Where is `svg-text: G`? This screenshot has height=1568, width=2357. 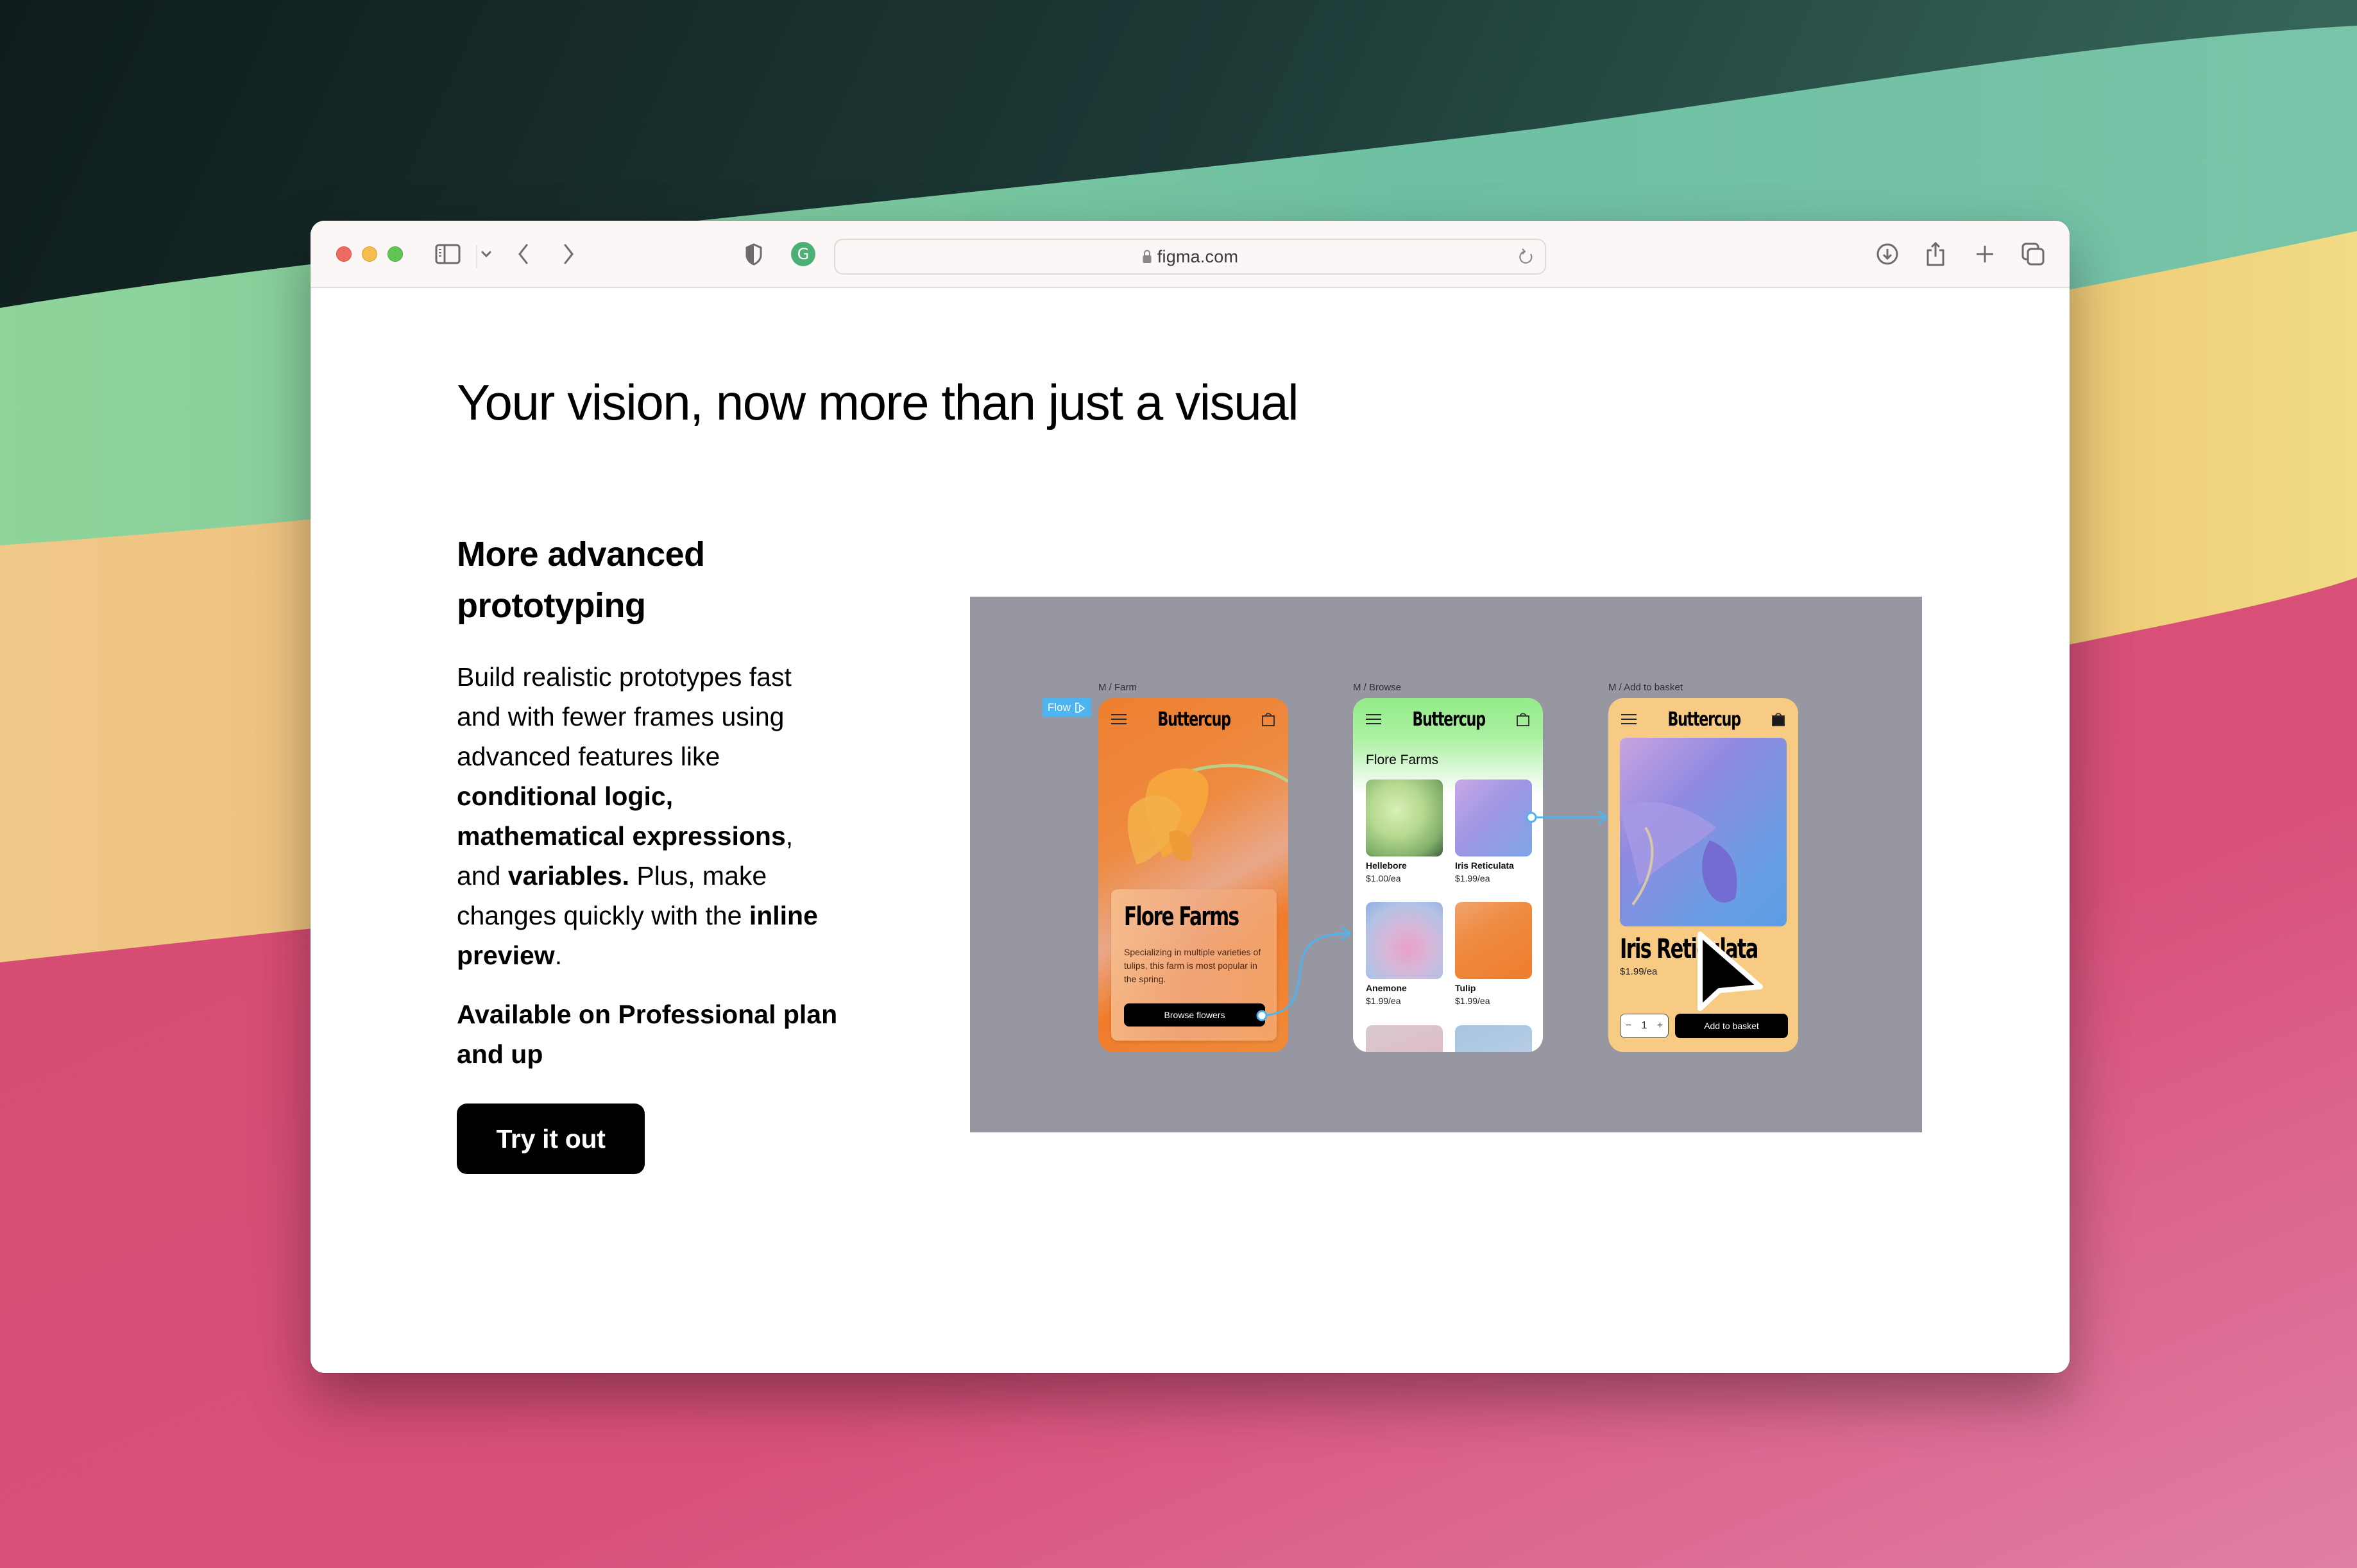 svg-text: G is located at coordinates (803, 254).